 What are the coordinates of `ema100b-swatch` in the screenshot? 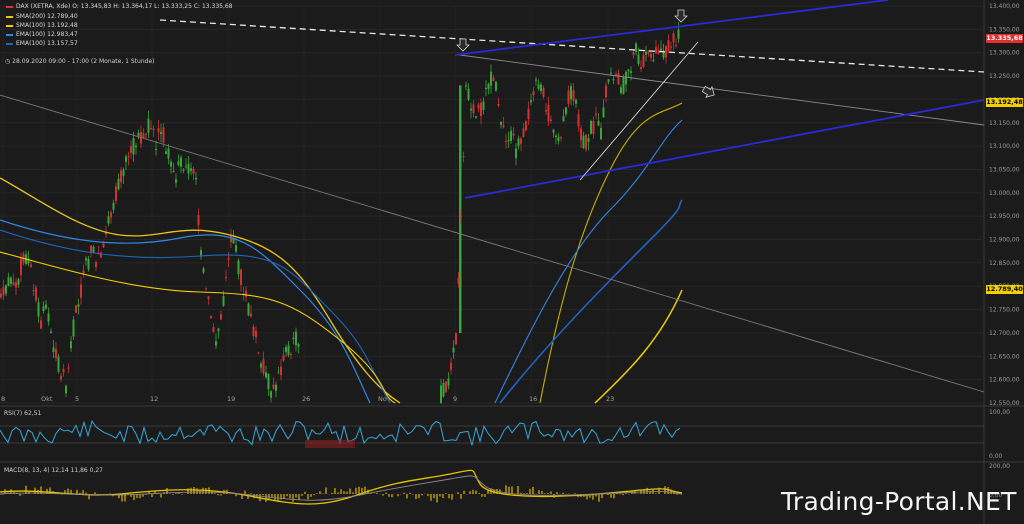 It's located at (9, 43).